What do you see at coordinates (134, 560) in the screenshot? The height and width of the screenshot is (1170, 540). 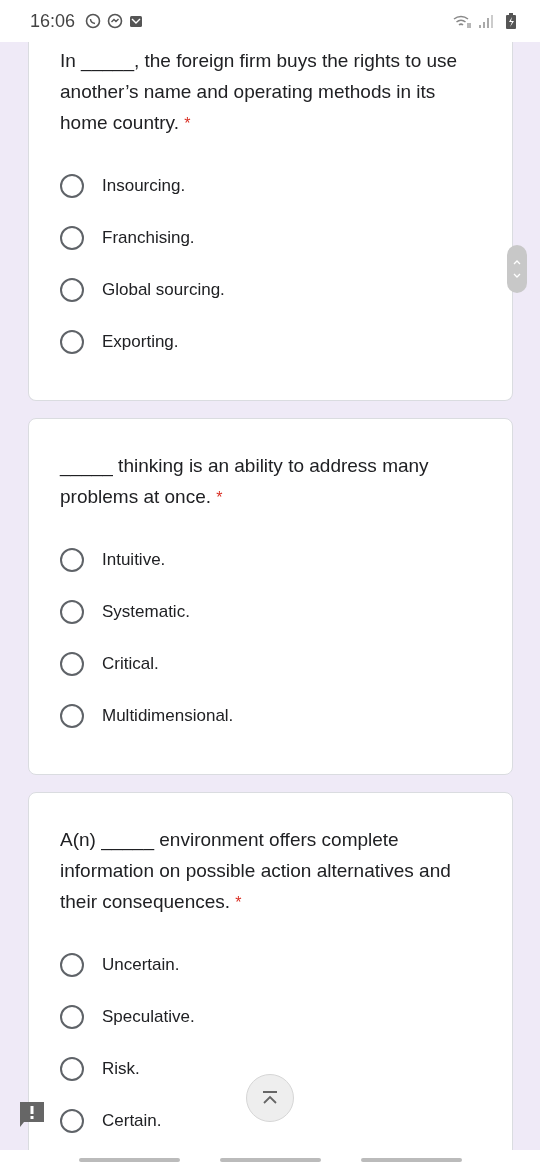 I see `option-label: Intuitive.` at bounding box center [134, 560].